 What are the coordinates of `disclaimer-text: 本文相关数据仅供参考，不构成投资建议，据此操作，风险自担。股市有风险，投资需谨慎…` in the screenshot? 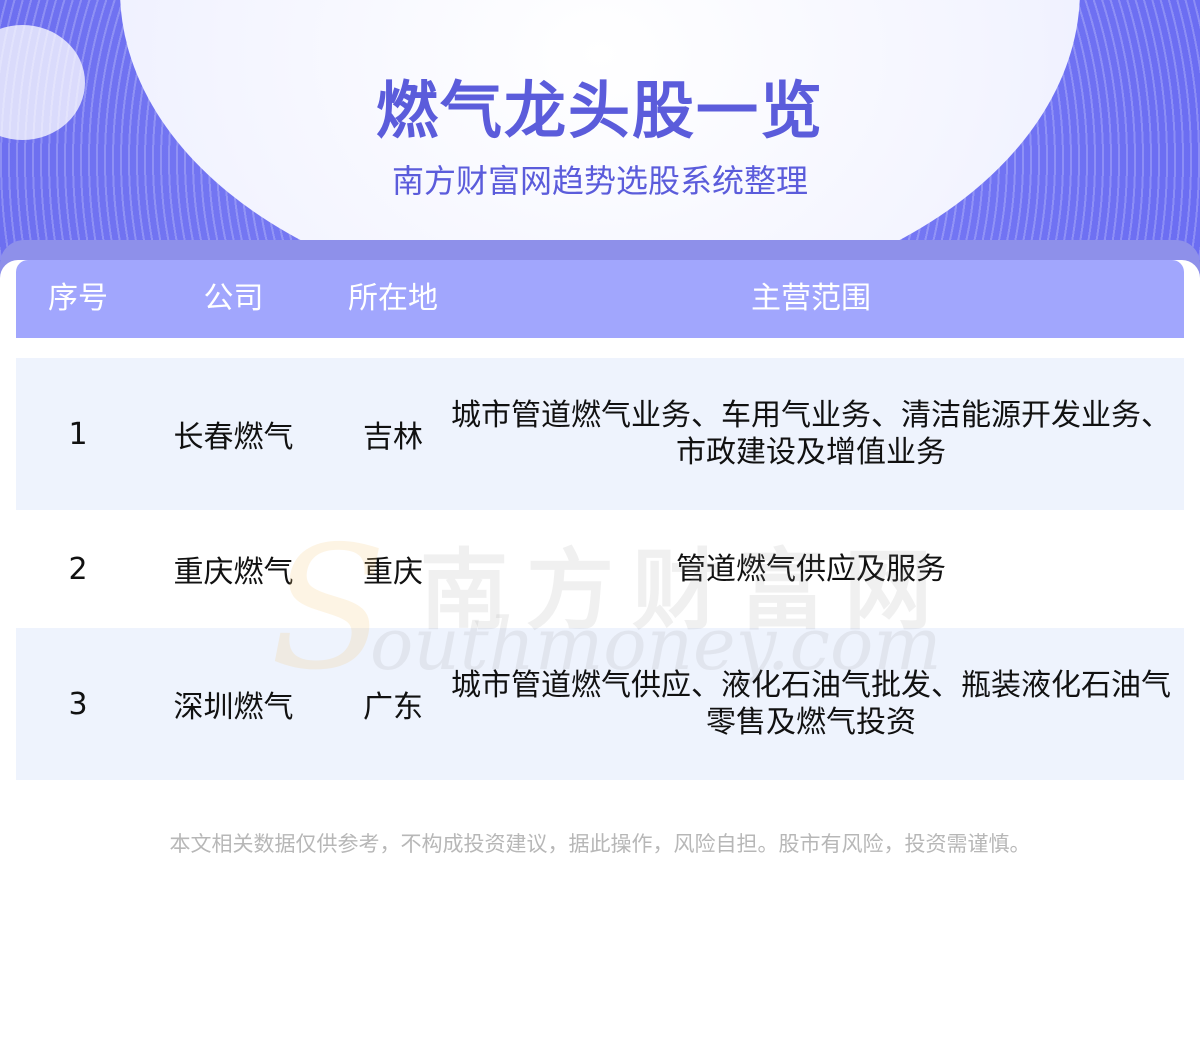 It's located at (600, 844).